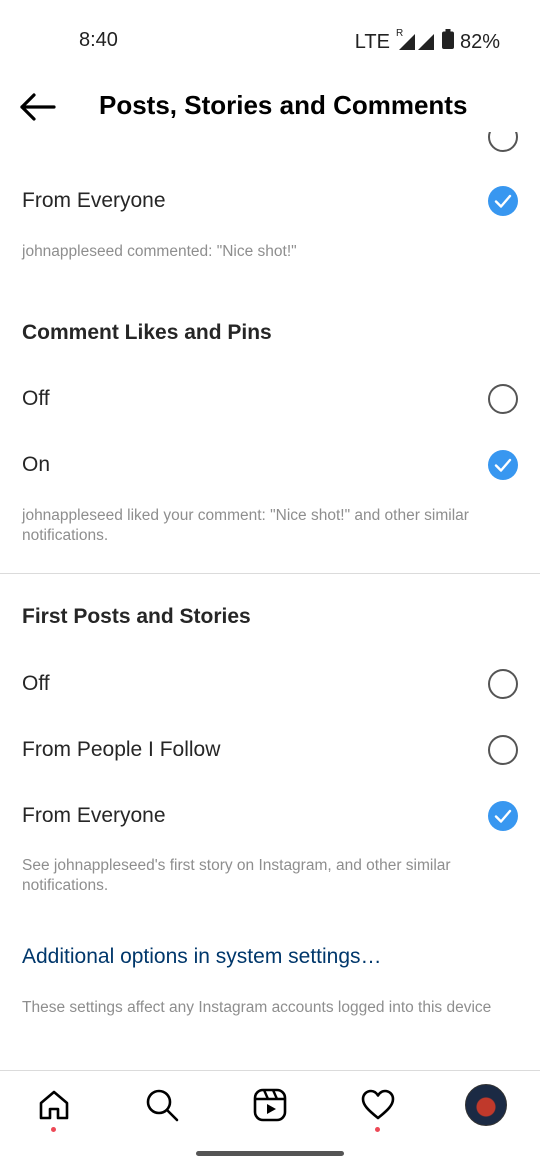 Image resolution: width=540 pixels, height=1170 pixels. I want to click on comment-likes-option-off: Off, so click(270, 399).